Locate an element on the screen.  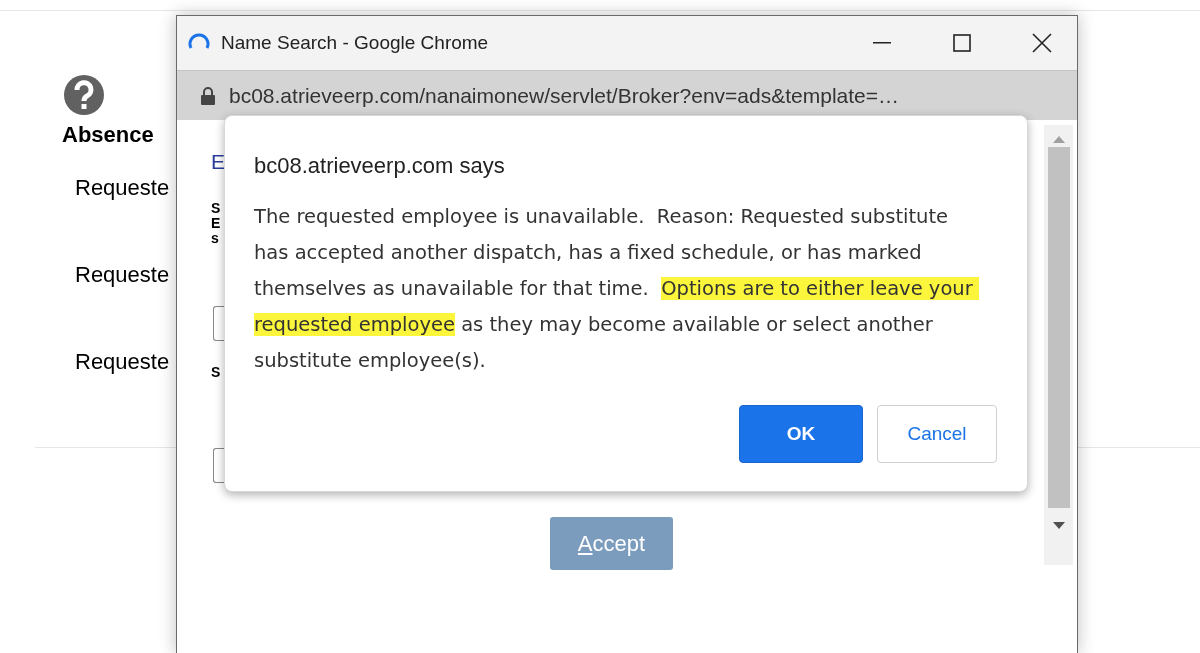
close-icon is located at coordinates (1042, 43).